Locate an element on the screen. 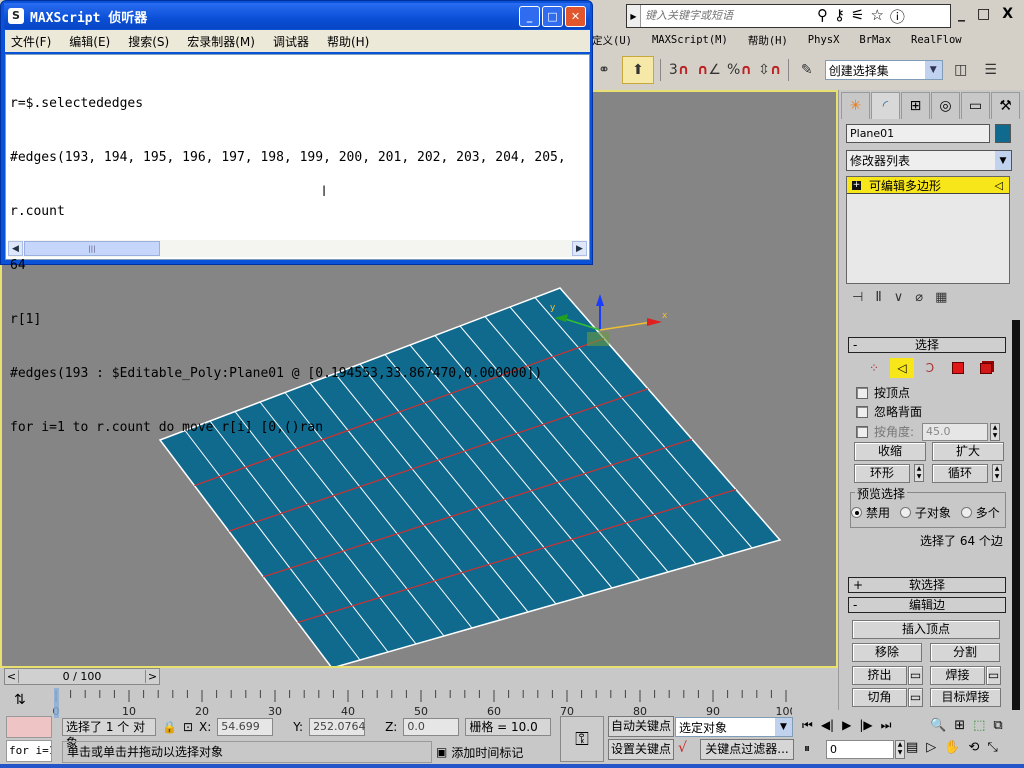 The image size is (1024, 768). listener-minimize-button: _ is located at coordinates (529, 16).